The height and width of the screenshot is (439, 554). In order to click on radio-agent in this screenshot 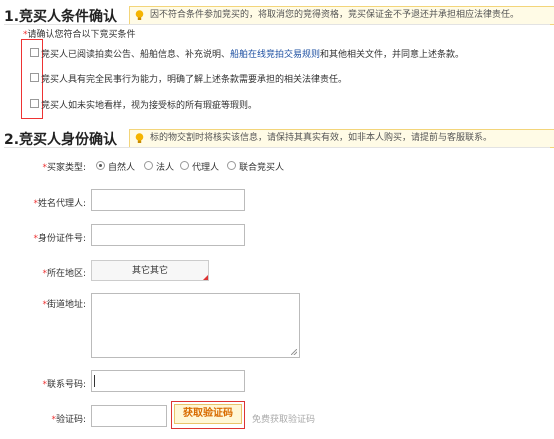, I will do `click(184, 165)`.